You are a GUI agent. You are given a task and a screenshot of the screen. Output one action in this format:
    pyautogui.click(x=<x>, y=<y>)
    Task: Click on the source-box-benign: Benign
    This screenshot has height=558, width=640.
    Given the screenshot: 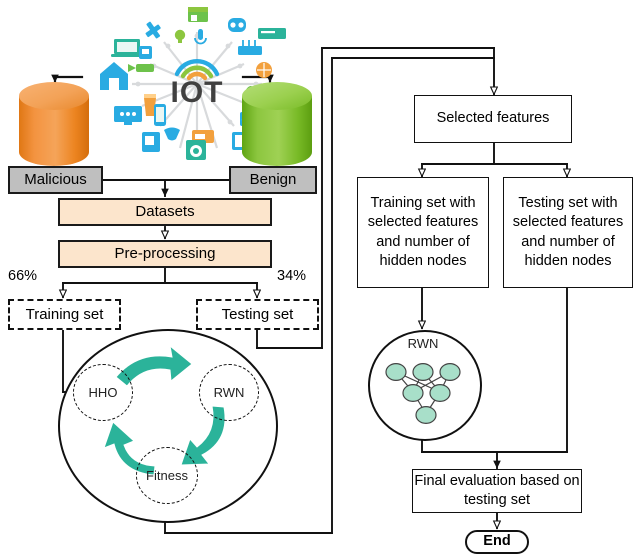 What is the action you would take?
    pyautogui.click(x=273, y=180)
    